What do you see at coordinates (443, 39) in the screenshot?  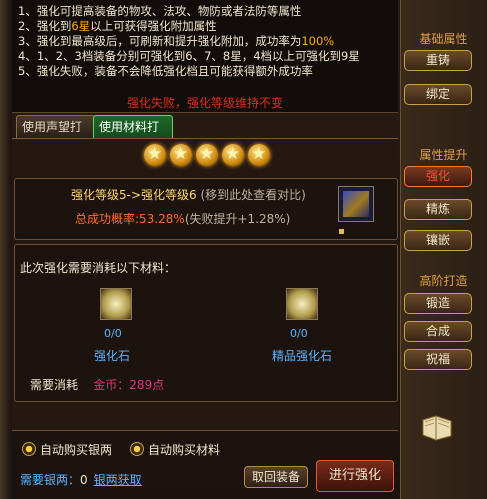 I see `section-basic-attributes: 基础属性` at bounding box center [443, 39].